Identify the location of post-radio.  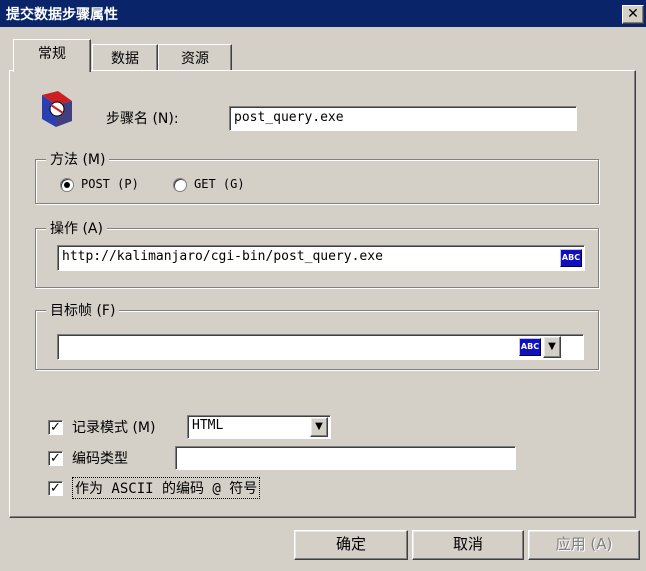
(67, 185).